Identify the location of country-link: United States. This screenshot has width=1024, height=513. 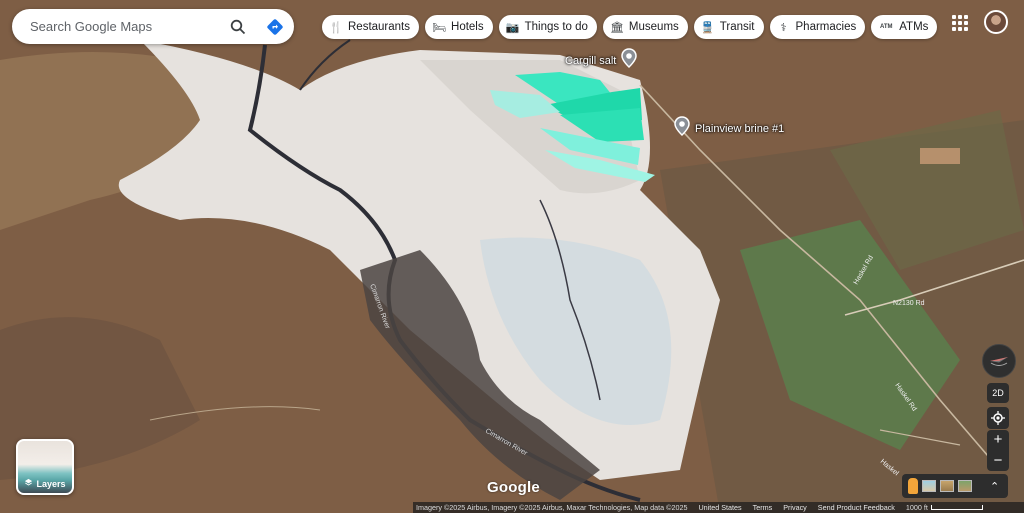
(719, 507).